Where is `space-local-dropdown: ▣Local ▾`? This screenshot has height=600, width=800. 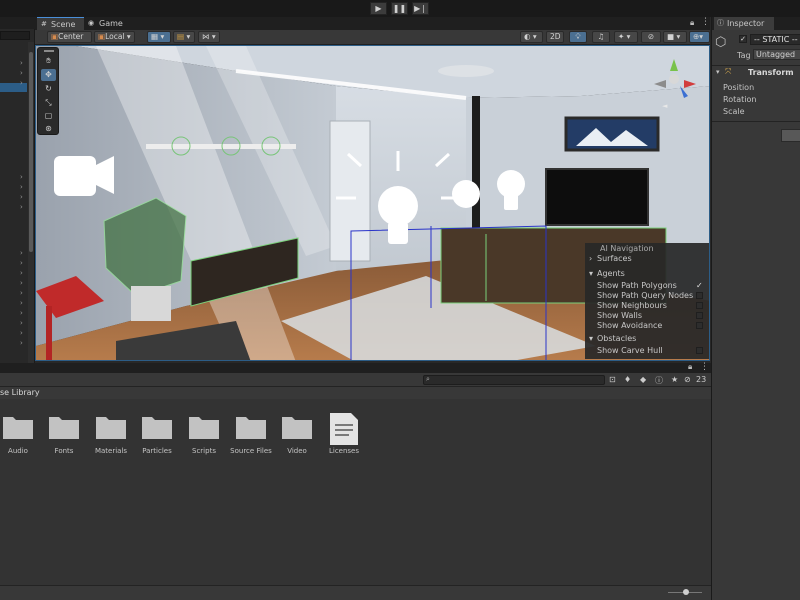 space-local-dropdown: ▣Local ▾ is located at coordinates (114, 37).